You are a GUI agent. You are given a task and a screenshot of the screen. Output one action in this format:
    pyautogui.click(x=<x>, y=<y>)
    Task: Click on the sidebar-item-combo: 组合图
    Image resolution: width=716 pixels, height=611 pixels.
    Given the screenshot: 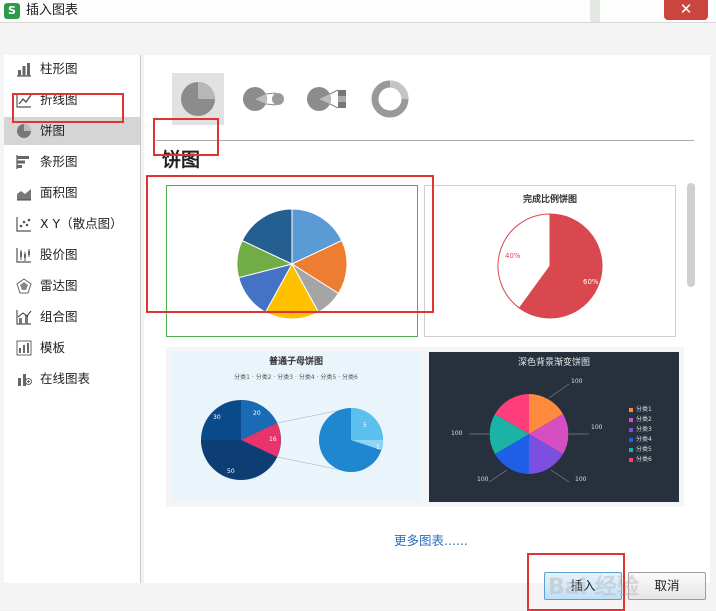 What is the action you would take?
    pyautogui.click(x=72, y=317)
    